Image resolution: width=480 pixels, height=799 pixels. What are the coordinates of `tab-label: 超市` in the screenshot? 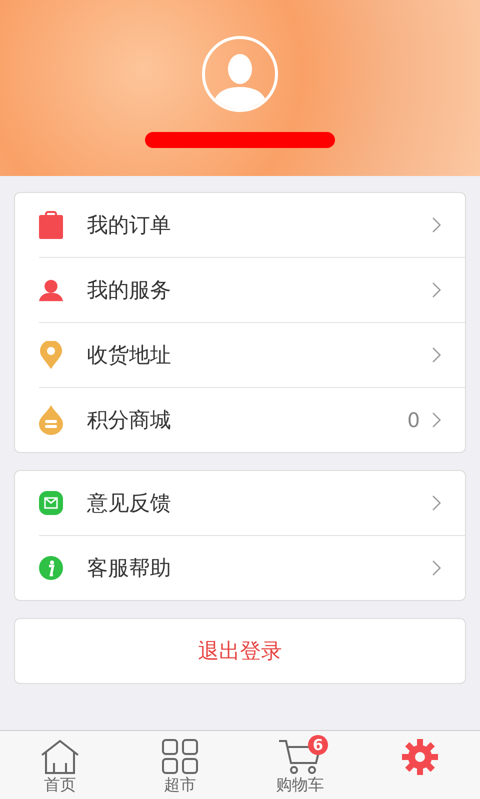 It's located at (180, 785).